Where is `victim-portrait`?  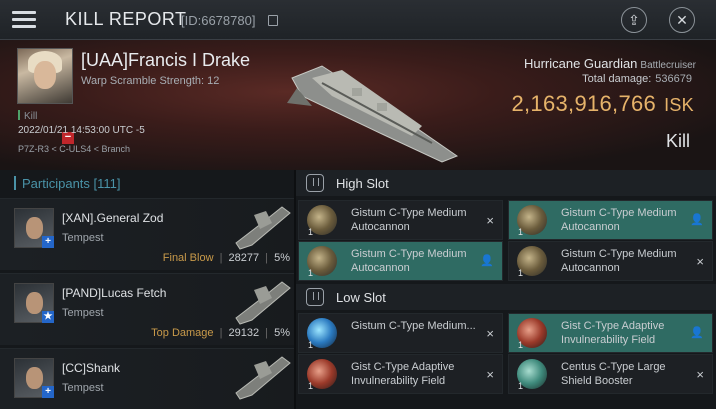 victim-portrait is located at coordinates (45, 76).